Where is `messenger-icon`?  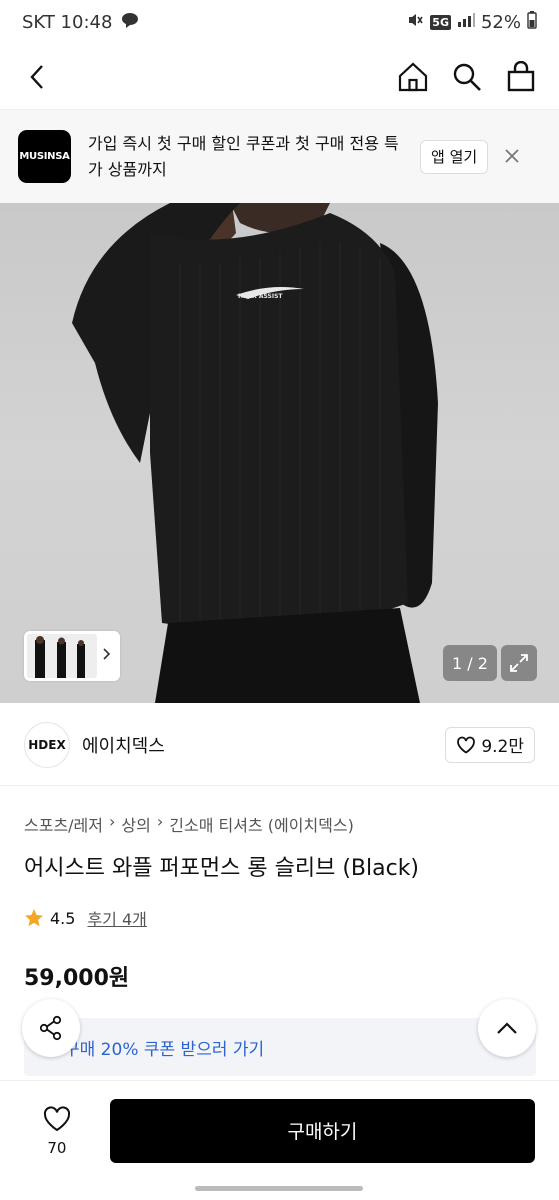 messenger-icon is located at coordinates (130, 22).